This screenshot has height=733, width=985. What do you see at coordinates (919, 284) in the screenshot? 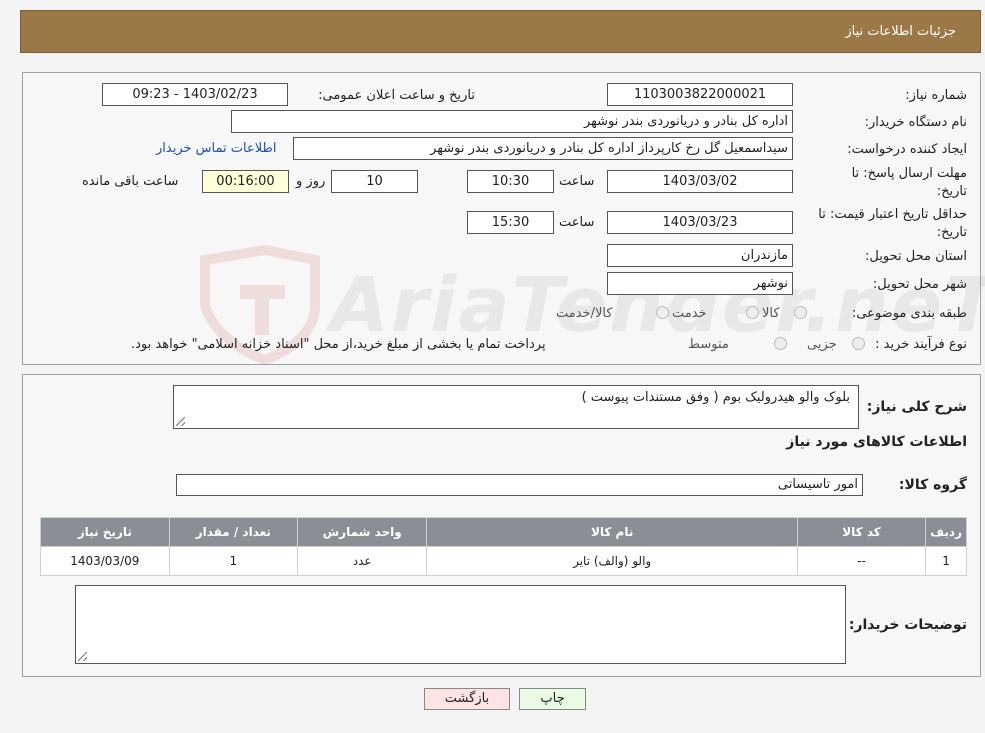
I see `delivery-city-label: شهر محل تحویل:` at bounding box center [919, 284].